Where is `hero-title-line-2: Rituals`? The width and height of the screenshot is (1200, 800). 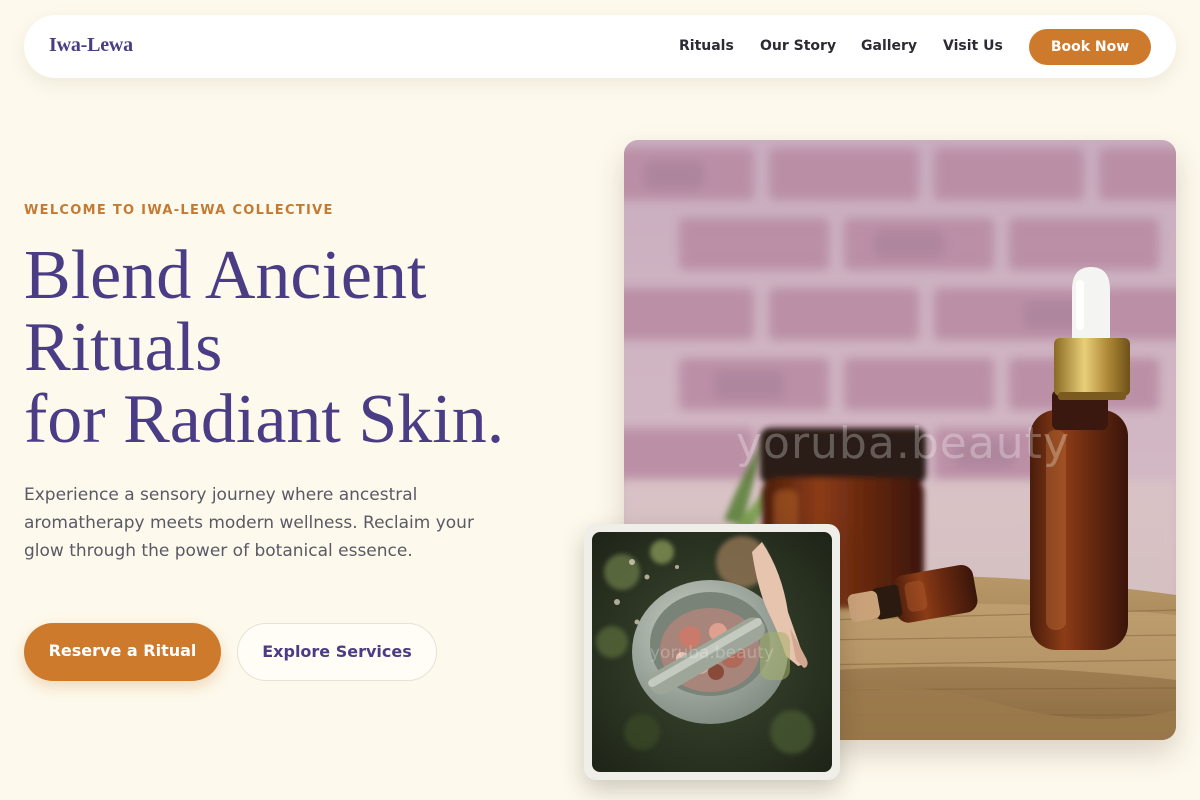
hero-title-line-2: Rituals is located at coordinates (123, 347).